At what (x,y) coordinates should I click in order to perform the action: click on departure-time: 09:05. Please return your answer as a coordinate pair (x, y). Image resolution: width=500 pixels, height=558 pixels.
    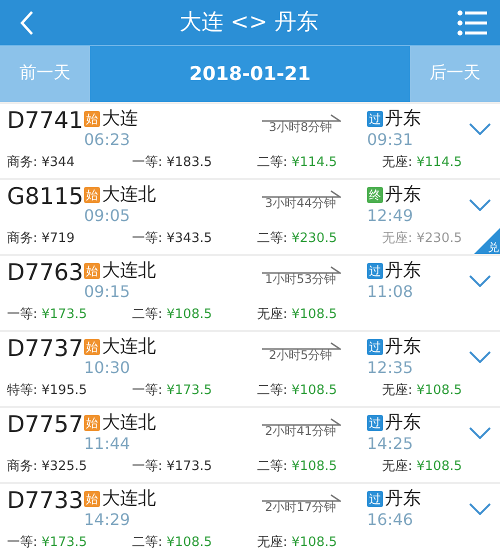
    Looking at the image, I should click on (107, 216).